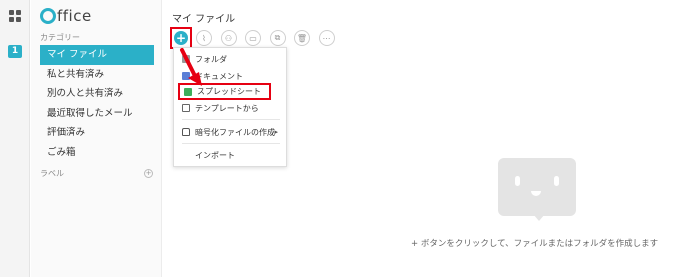 Image resolution: width=700 pixels, height=277 pixels. What do you see at coordinates (229, 91) in the screenshot?
I see `menu-item-label: スプレッドシート` at bounding box center [229, 91].